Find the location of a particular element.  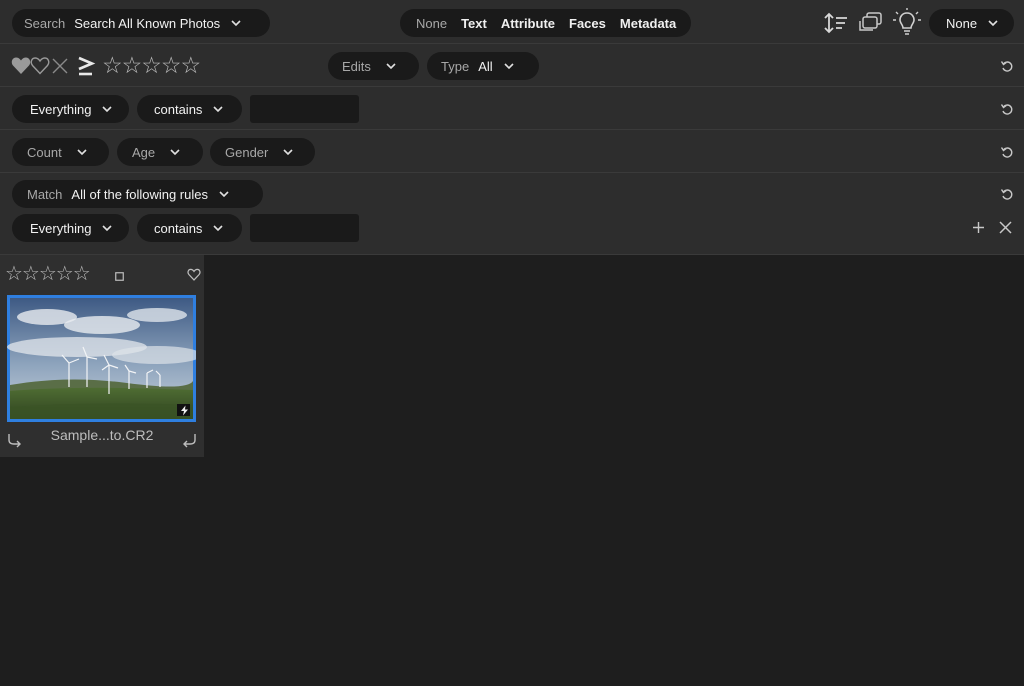

view-select-value: None is located at coordinates (962, 23).